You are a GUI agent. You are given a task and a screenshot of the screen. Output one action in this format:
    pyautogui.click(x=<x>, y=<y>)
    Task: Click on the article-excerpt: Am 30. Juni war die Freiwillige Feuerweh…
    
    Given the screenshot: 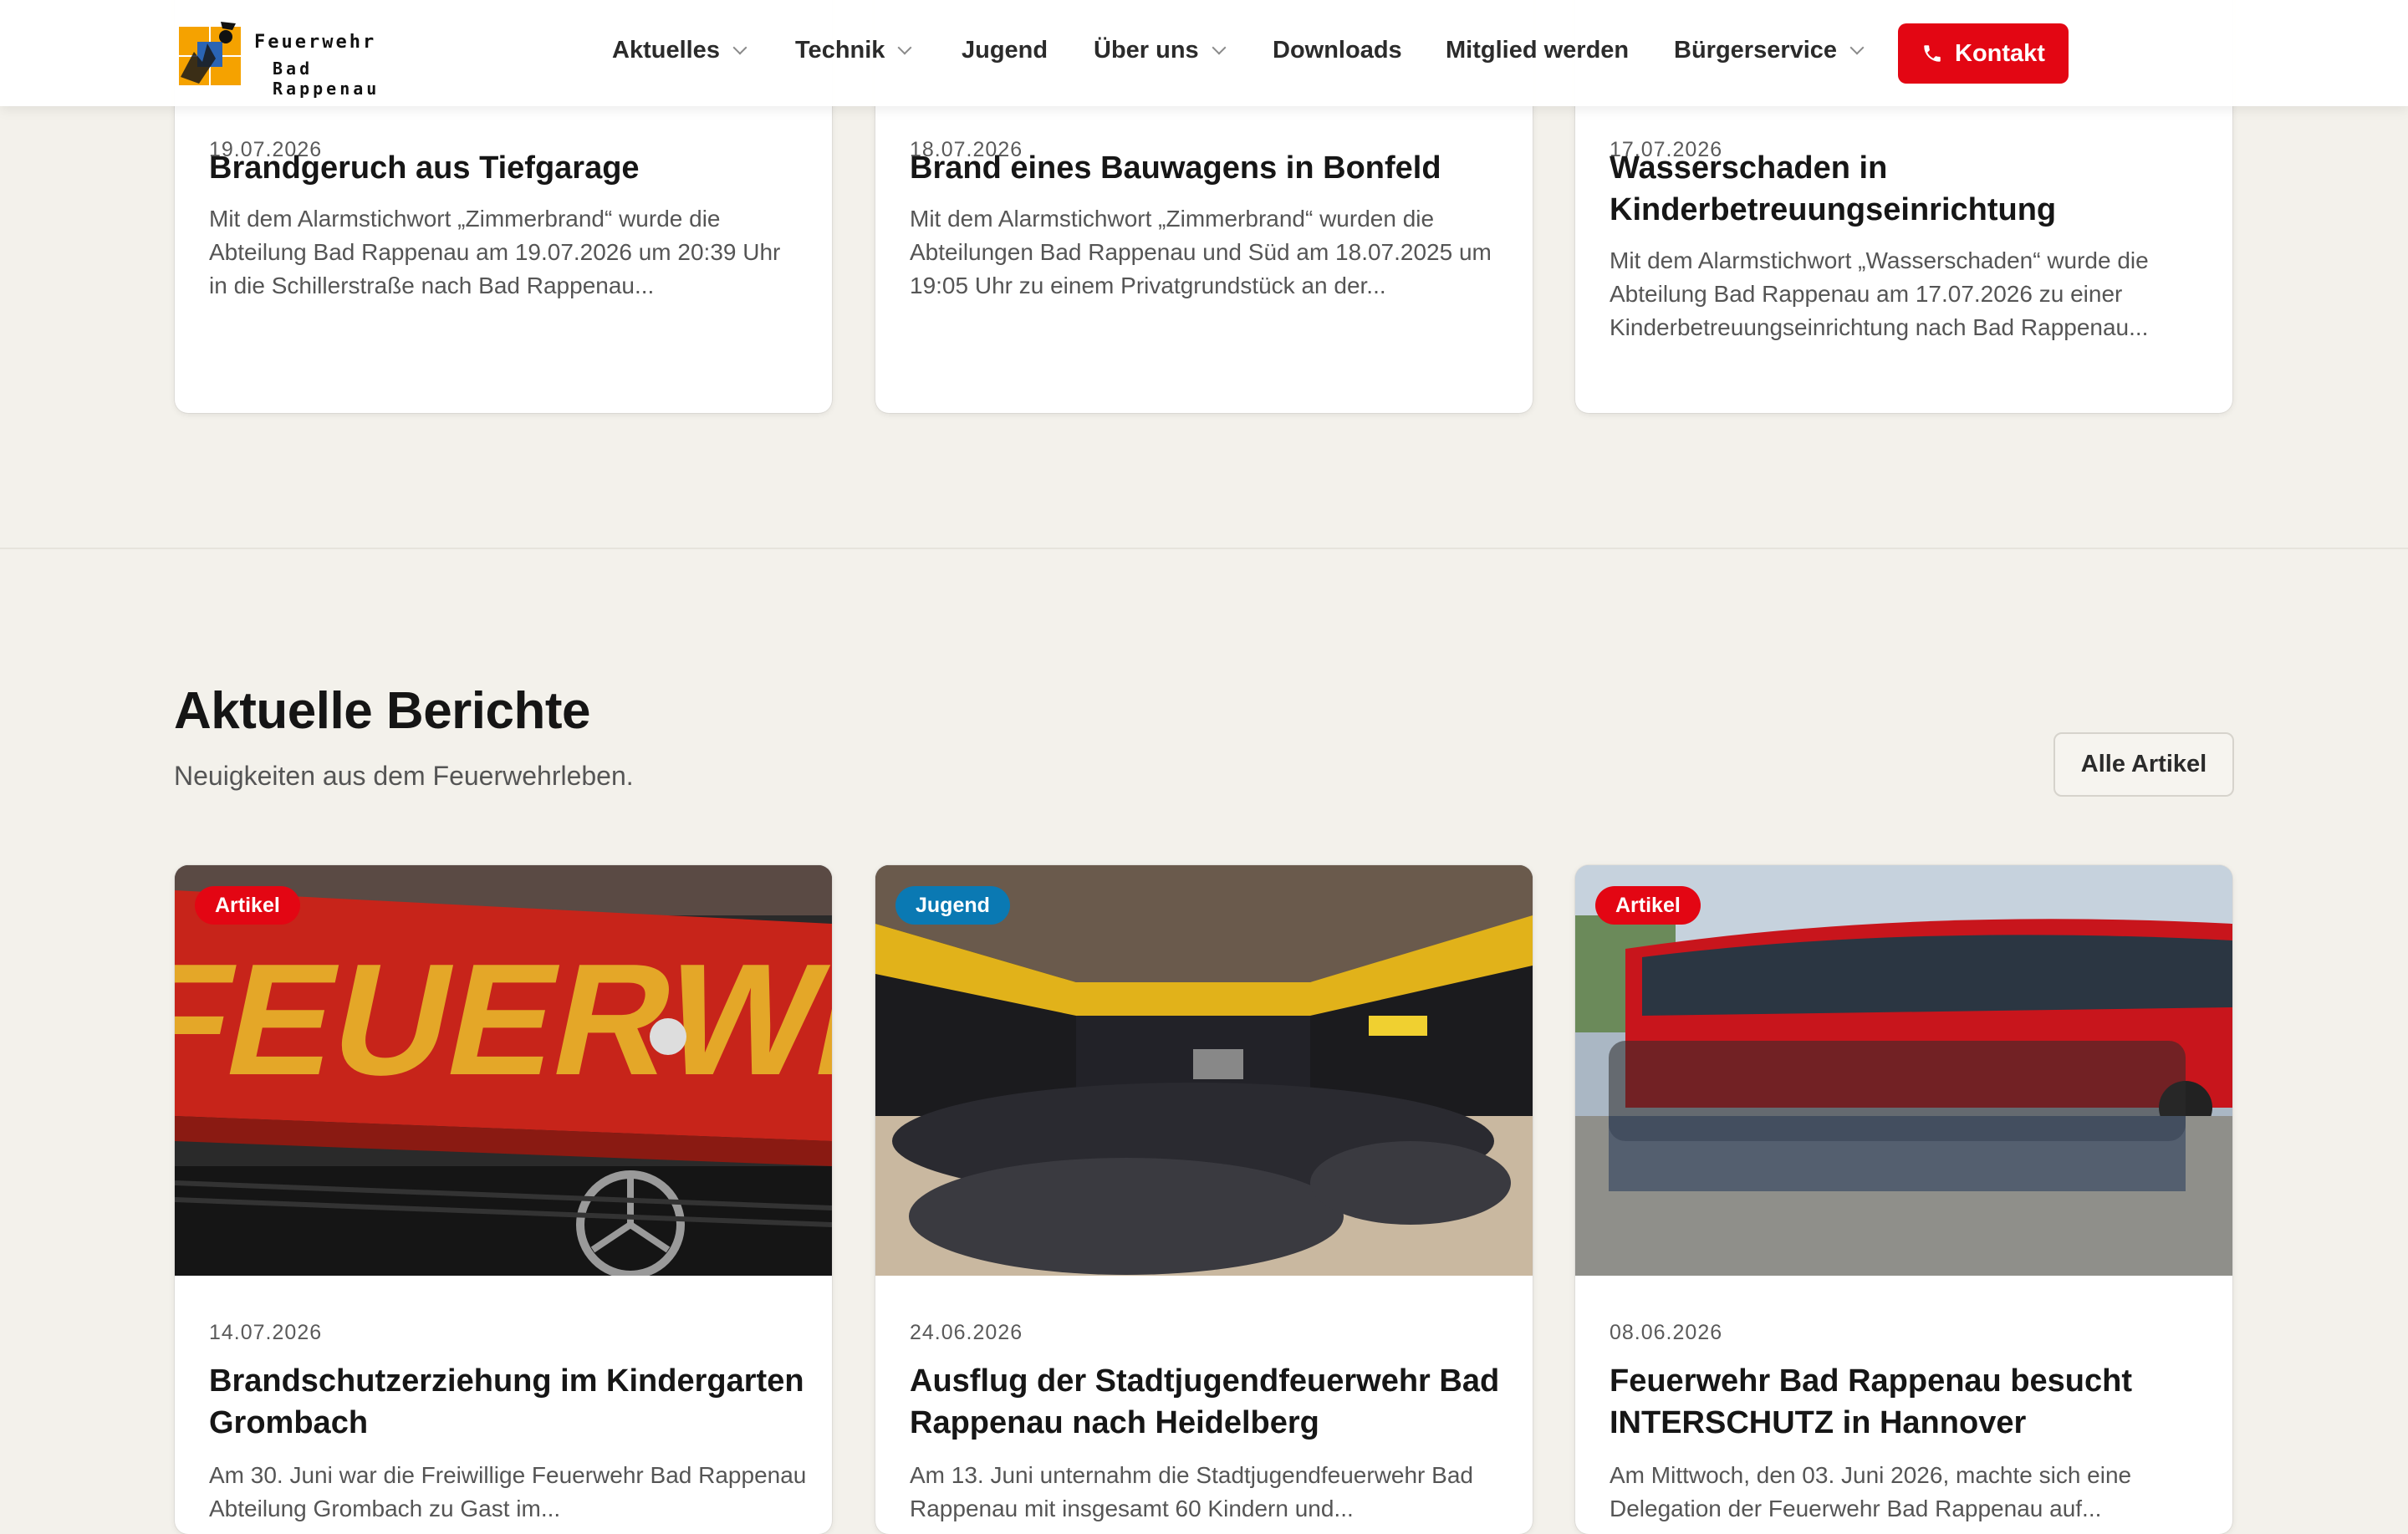 What is the action you would take?
    pyautogui.click(x=508, y=1491)
    